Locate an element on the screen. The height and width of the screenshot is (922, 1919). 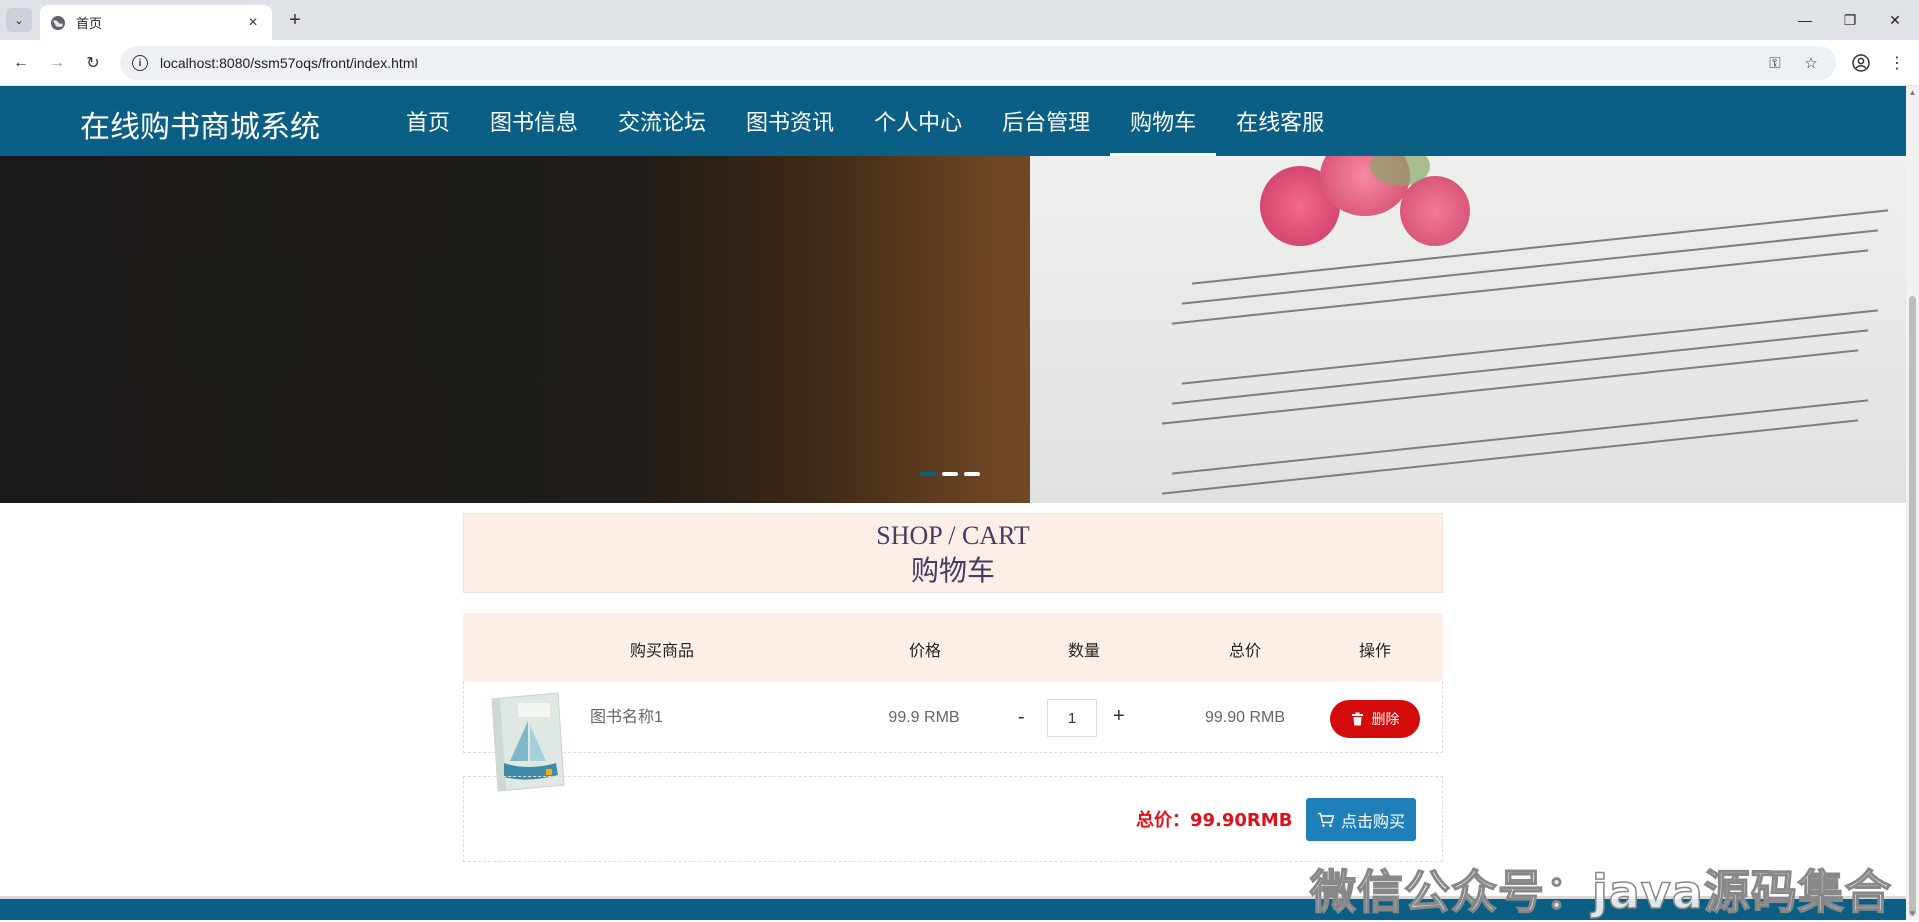
reload-button: ↻ is located at coordinates (93, 63).